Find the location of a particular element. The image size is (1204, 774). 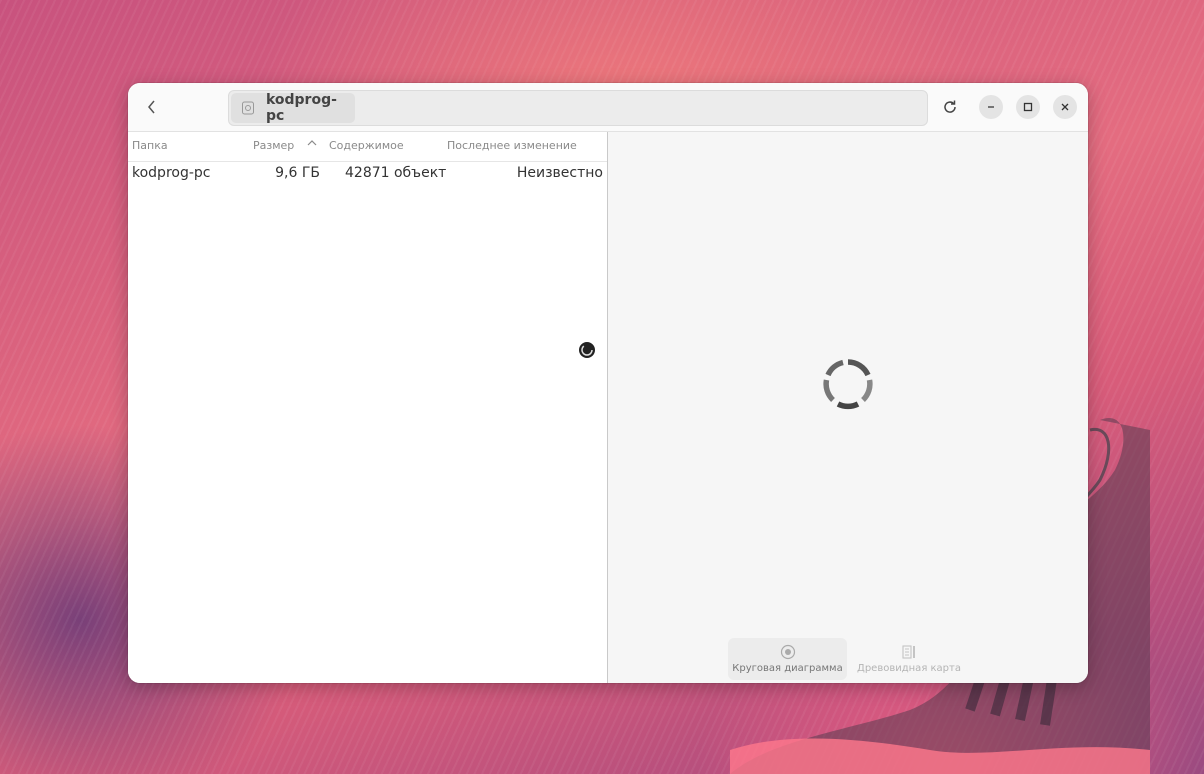

minimize-icon is located at coordinates (991, 107).